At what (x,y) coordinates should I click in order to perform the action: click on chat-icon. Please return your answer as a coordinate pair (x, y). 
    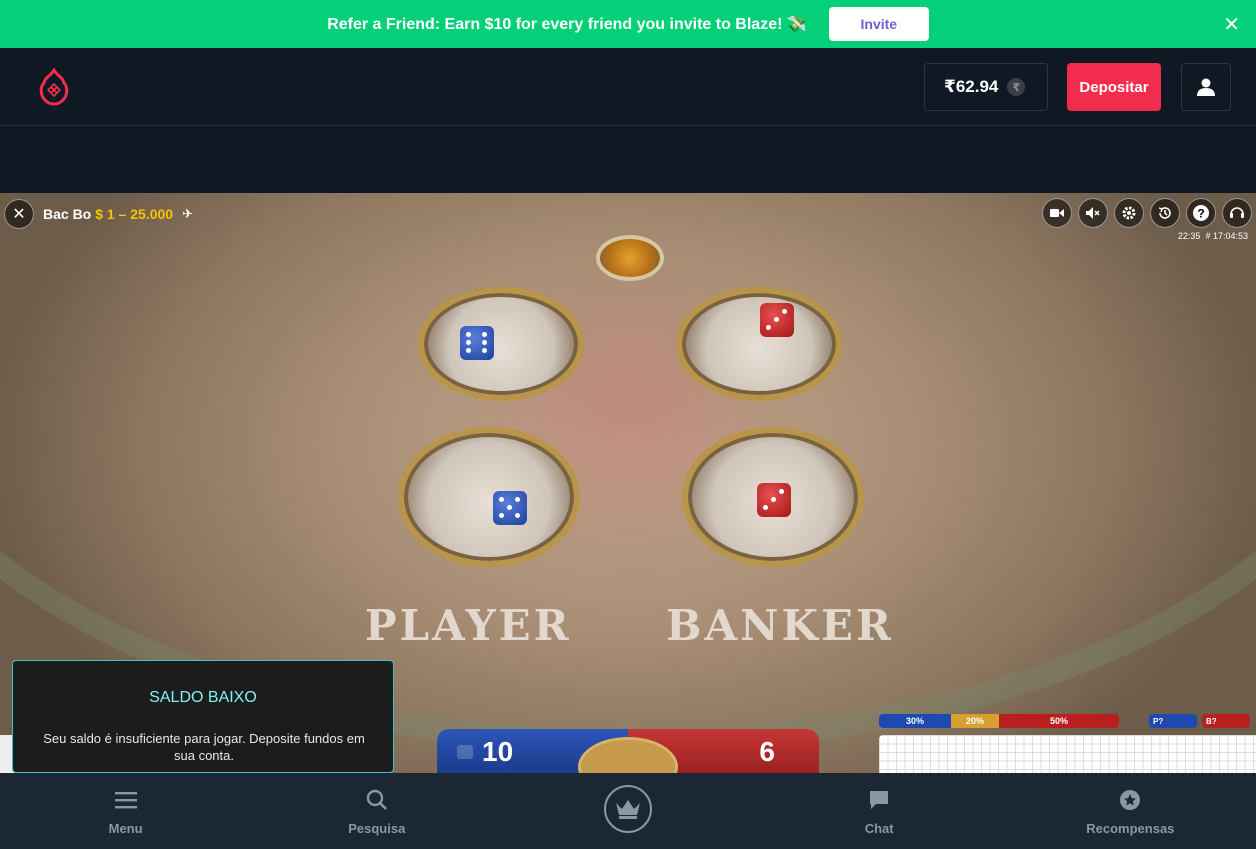
    Looking at the image, I should click on (879, 800).